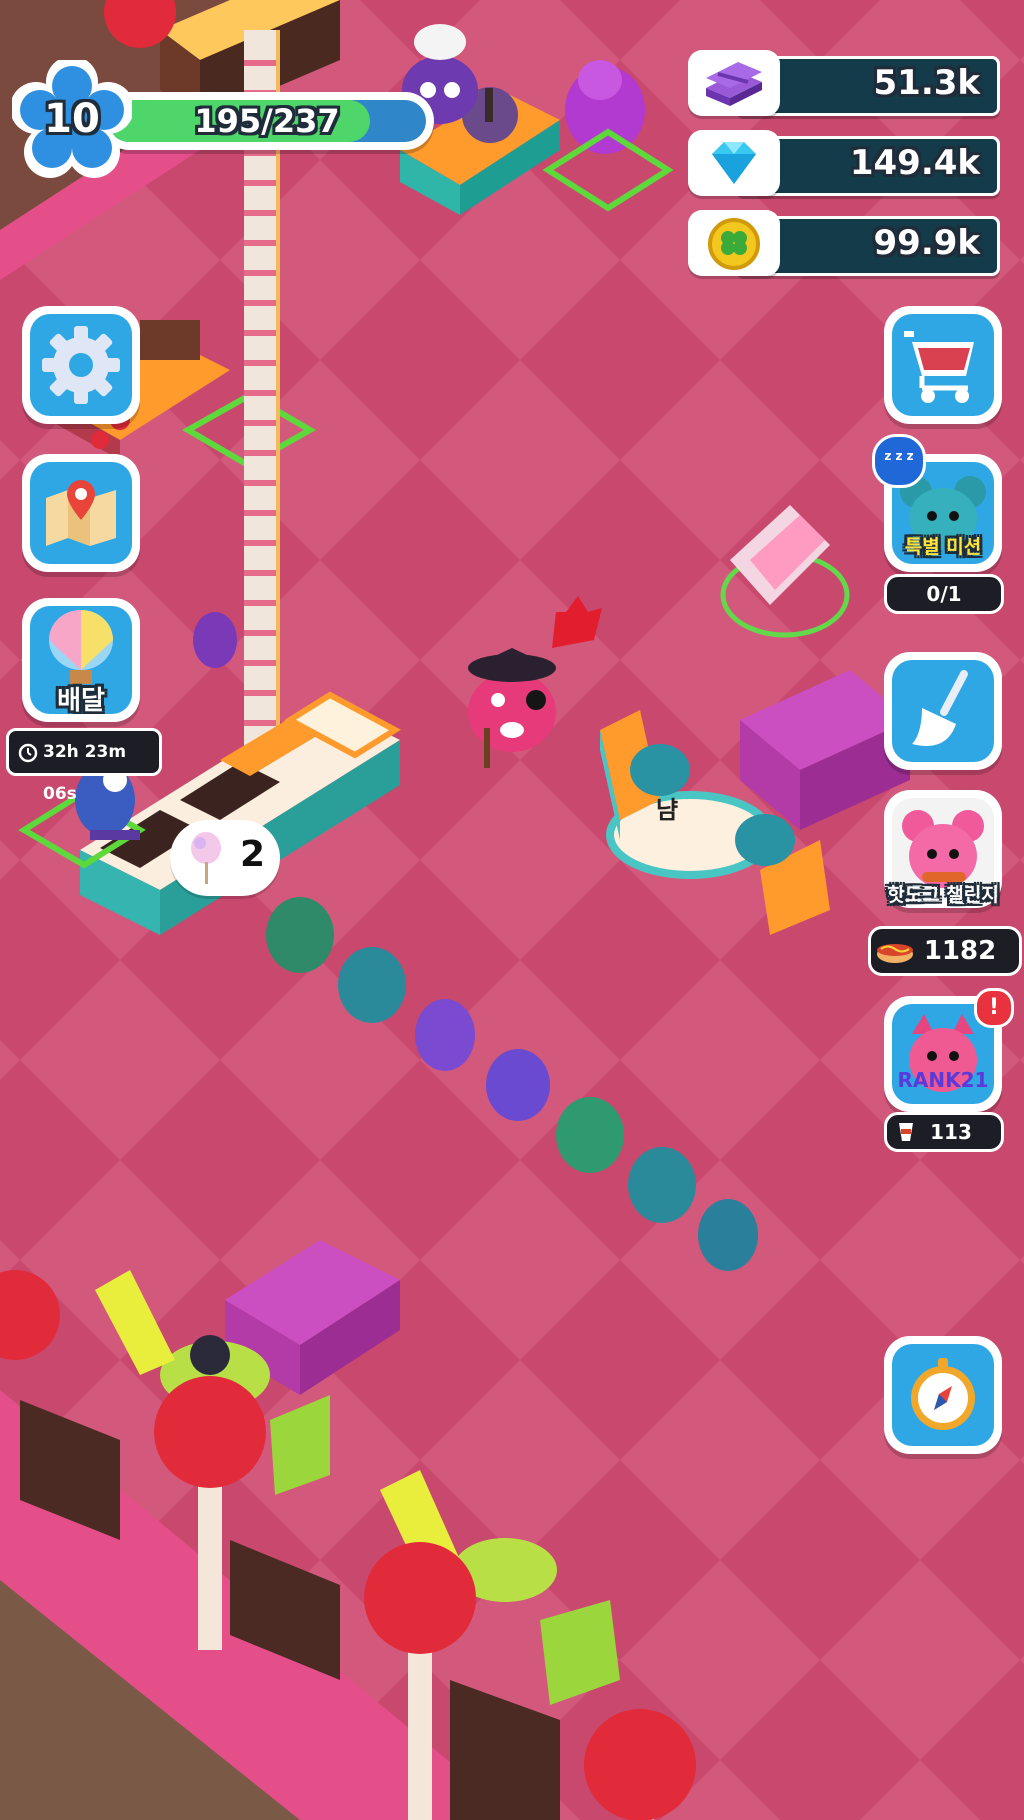 The image size is (1024, 1820). Describe the element at coordinates (85, 773) in the screenshot. I see `delivery-timer-text: 32h 23m 06s` at that location.